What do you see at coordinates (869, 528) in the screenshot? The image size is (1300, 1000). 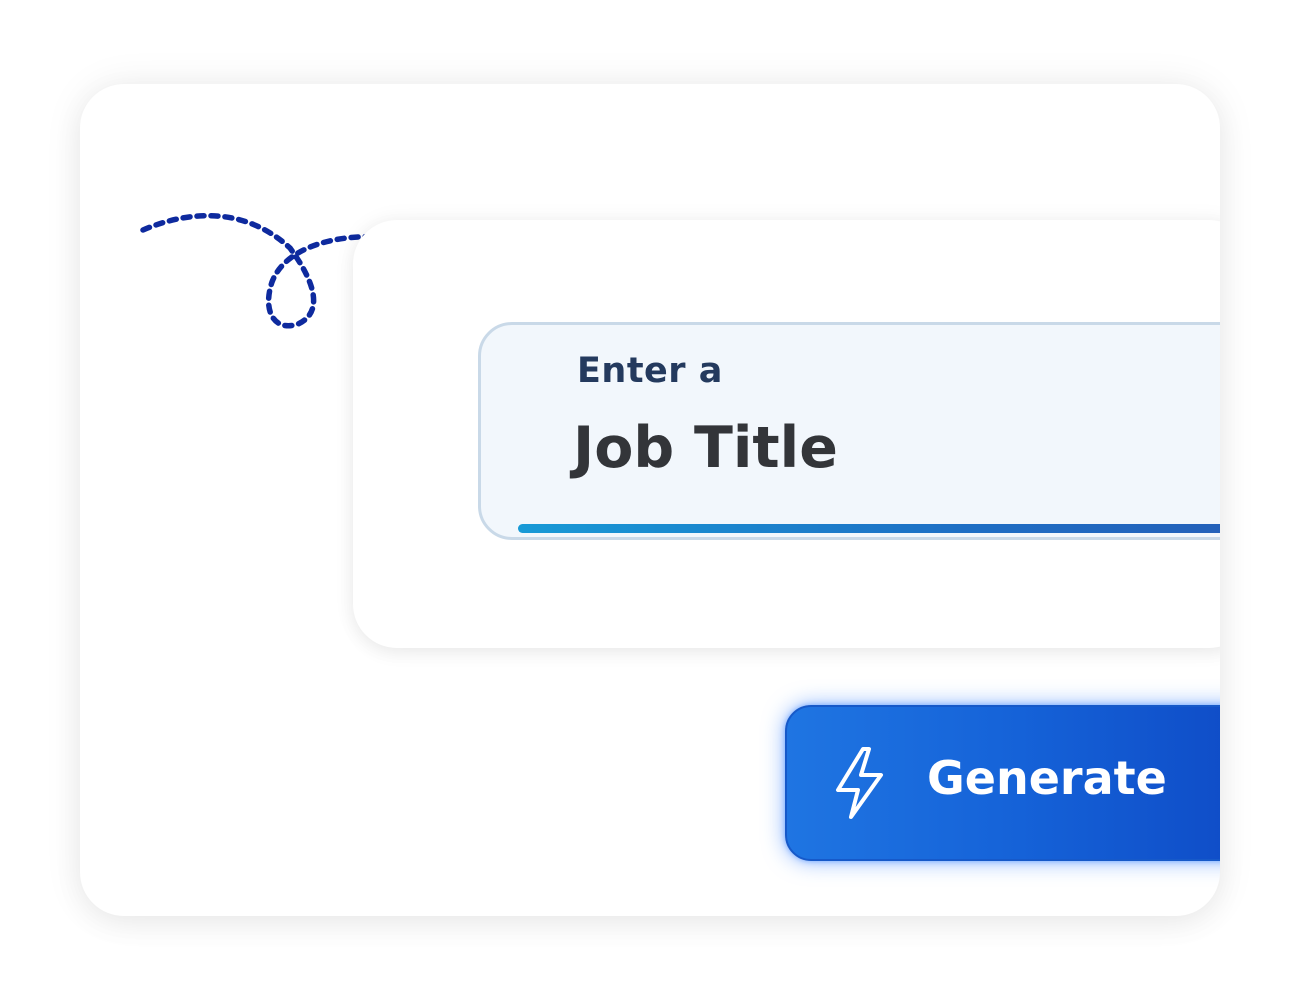 I see `input-focus-underline` at bounding box center [869, 528].